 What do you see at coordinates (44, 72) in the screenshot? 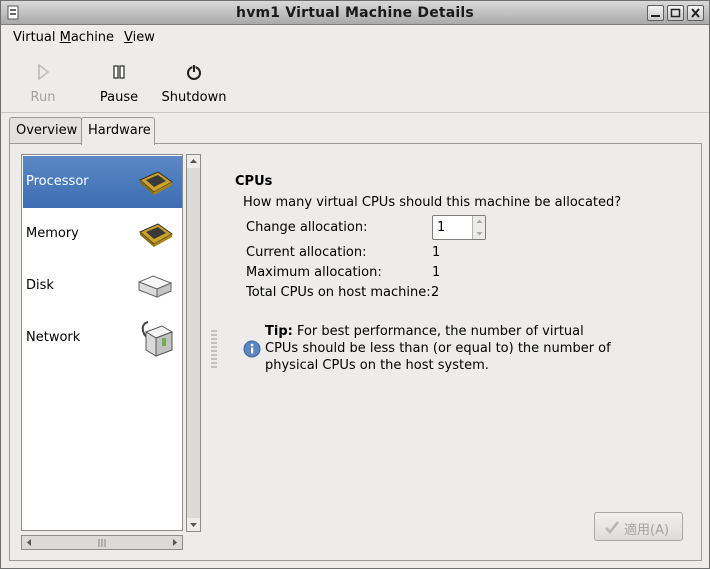
I see `play-icon` at bounding box center [44, 72].